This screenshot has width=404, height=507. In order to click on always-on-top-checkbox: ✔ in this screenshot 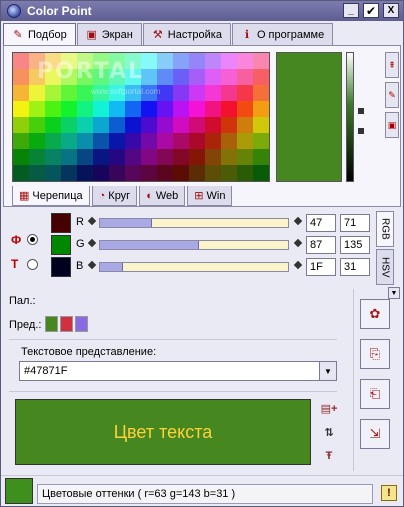, I will do `click(371, 10)`.